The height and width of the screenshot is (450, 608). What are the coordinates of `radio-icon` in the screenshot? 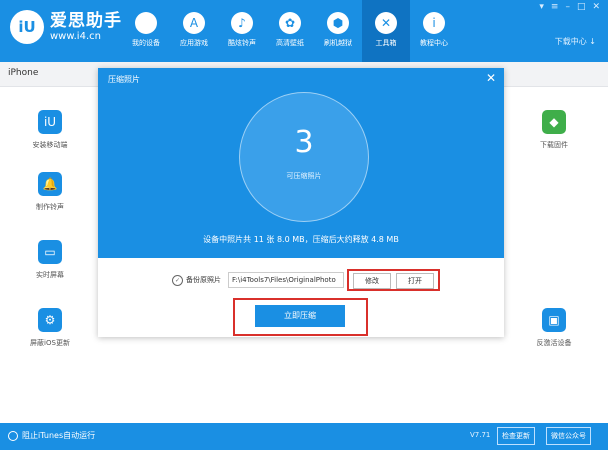 It's located at (13, 435).